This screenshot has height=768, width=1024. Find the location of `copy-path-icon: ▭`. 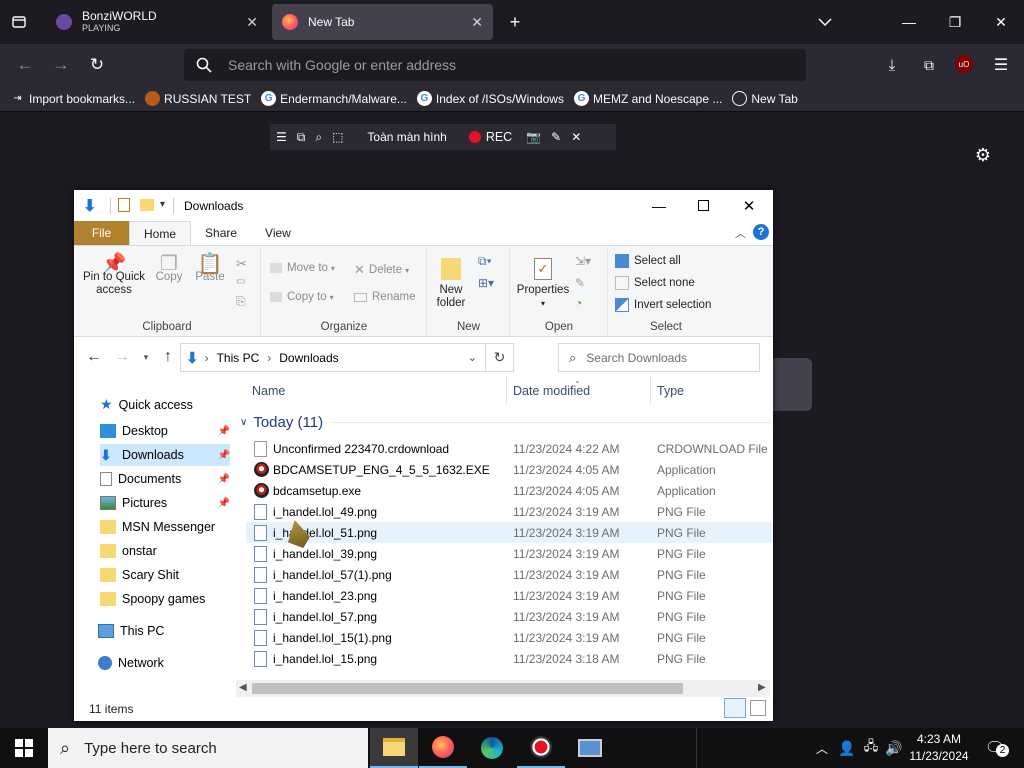

copy-path-icon: ▭ is located at coordinates (240, 281).